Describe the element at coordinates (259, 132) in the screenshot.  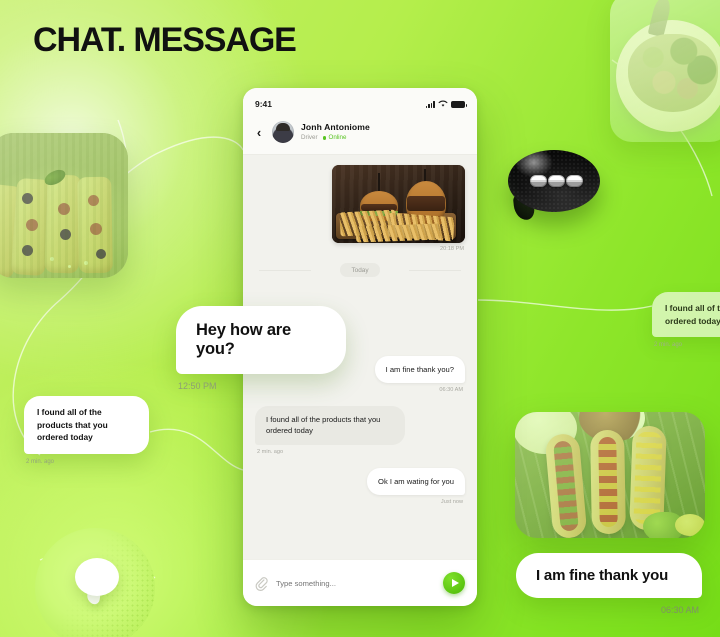
I see `chevron-left-icon: ‹` at that location.